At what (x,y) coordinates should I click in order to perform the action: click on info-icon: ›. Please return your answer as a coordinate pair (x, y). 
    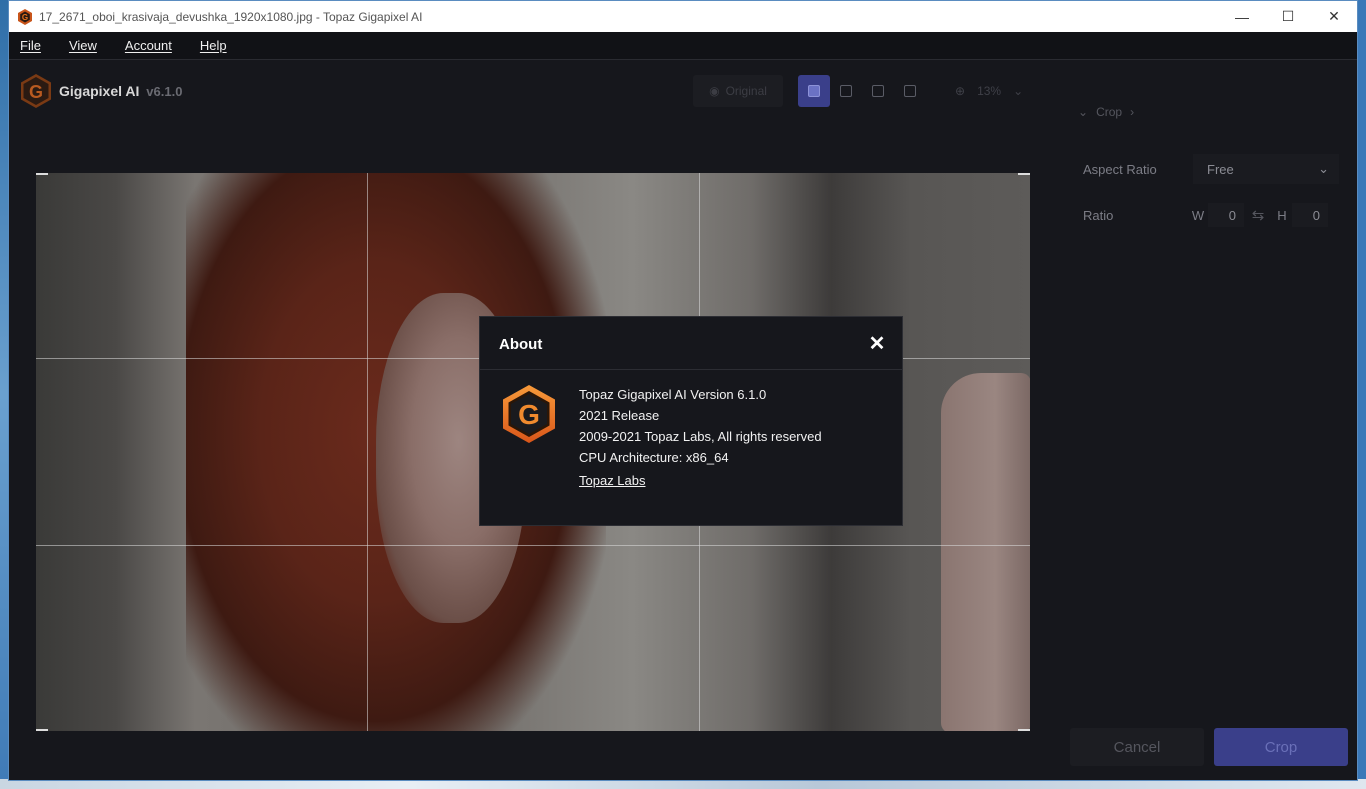
    Looking at the image, I should click on (1132, 112).